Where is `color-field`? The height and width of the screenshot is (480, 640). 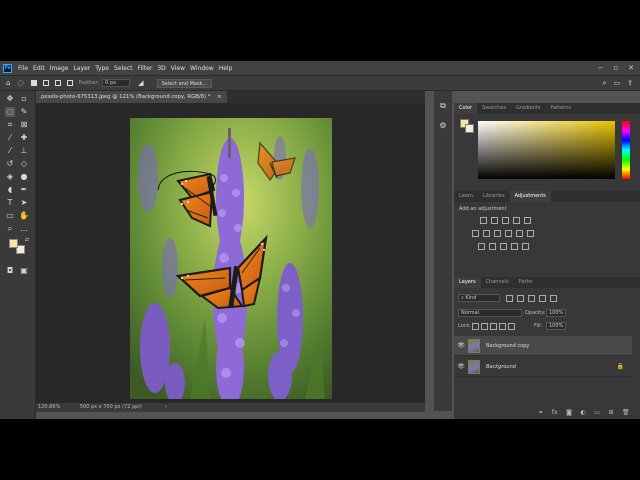 color-field is located at coordinates (546, 150).